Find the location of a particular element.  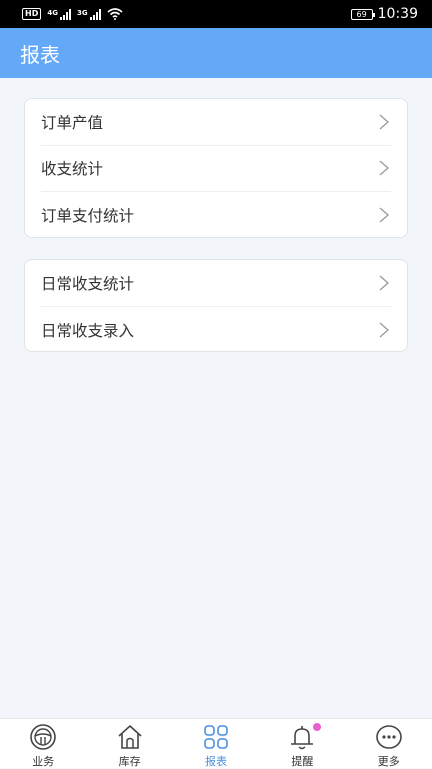

hd-badge: HD is located at coordinates (32, 14).